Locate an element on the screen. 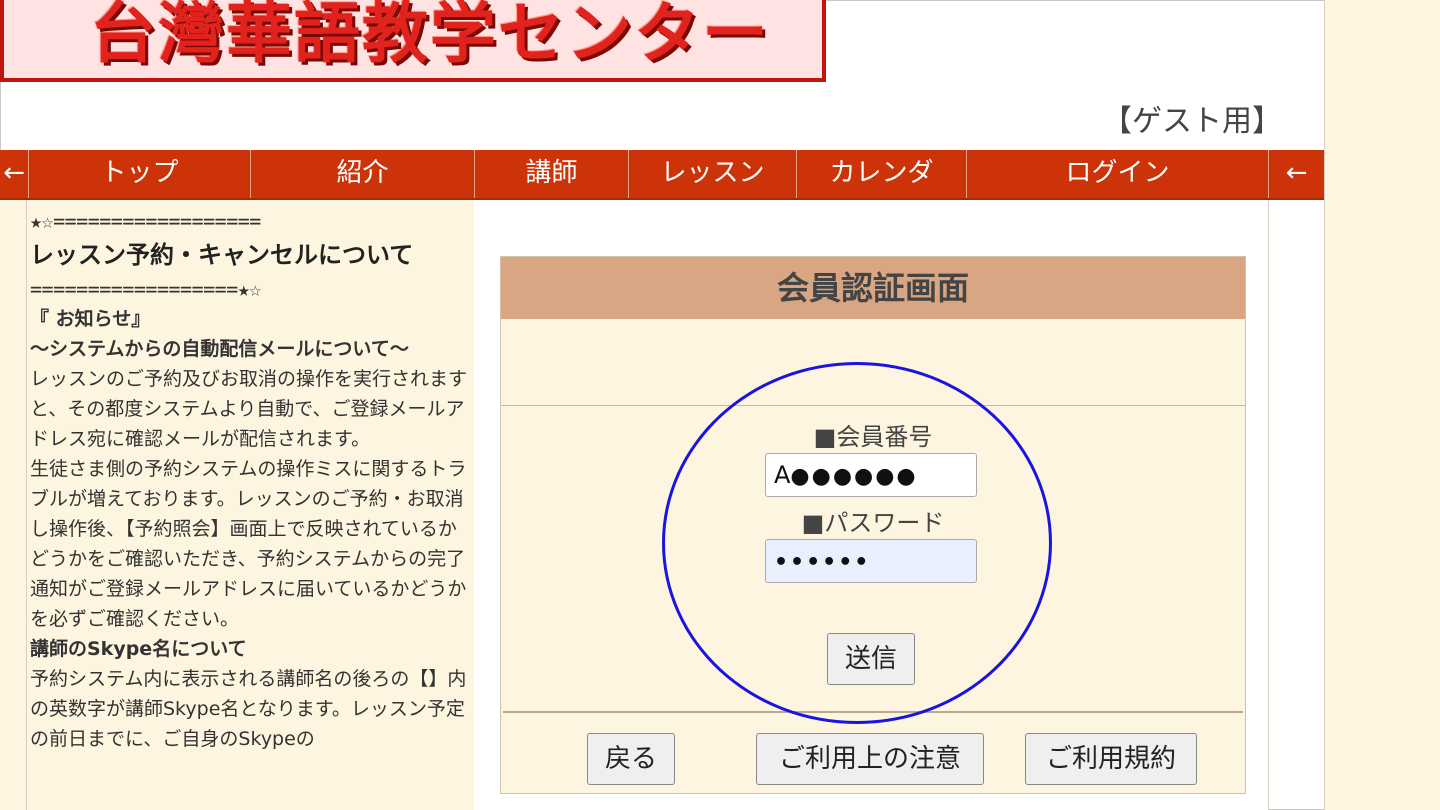 The width and height of the screenshot is (1440, 810). password-label: ■パスワード is located at coordinates (873, 523).